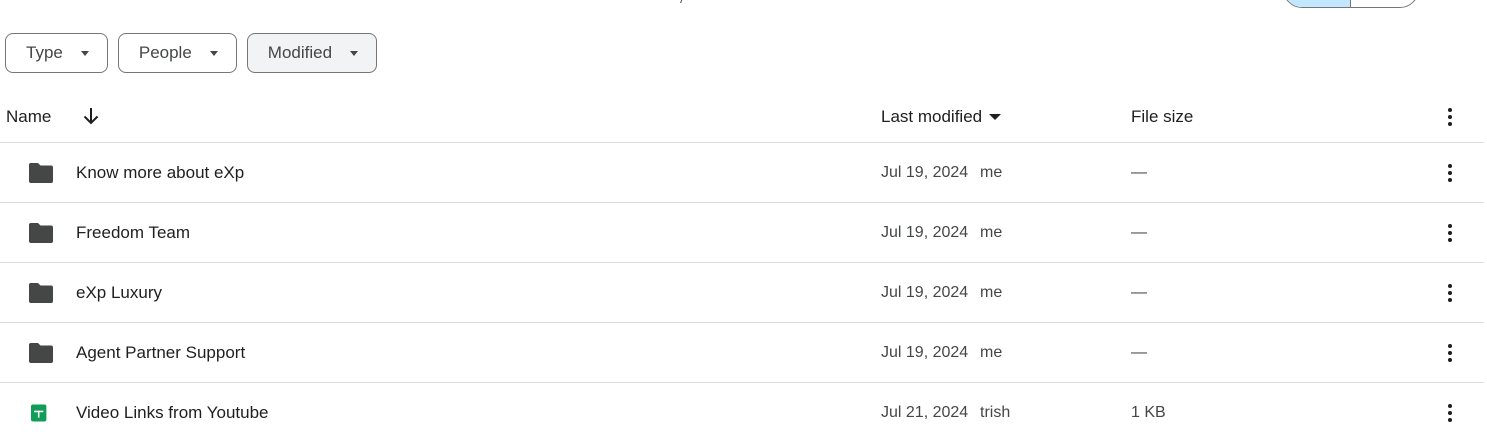 The height and width of the screenshot is (442, 1487). What do you see at coordinates (300, 52) in the screenshot?
I see `modified-filter-label: Modified` at bounding box center [300, 52].